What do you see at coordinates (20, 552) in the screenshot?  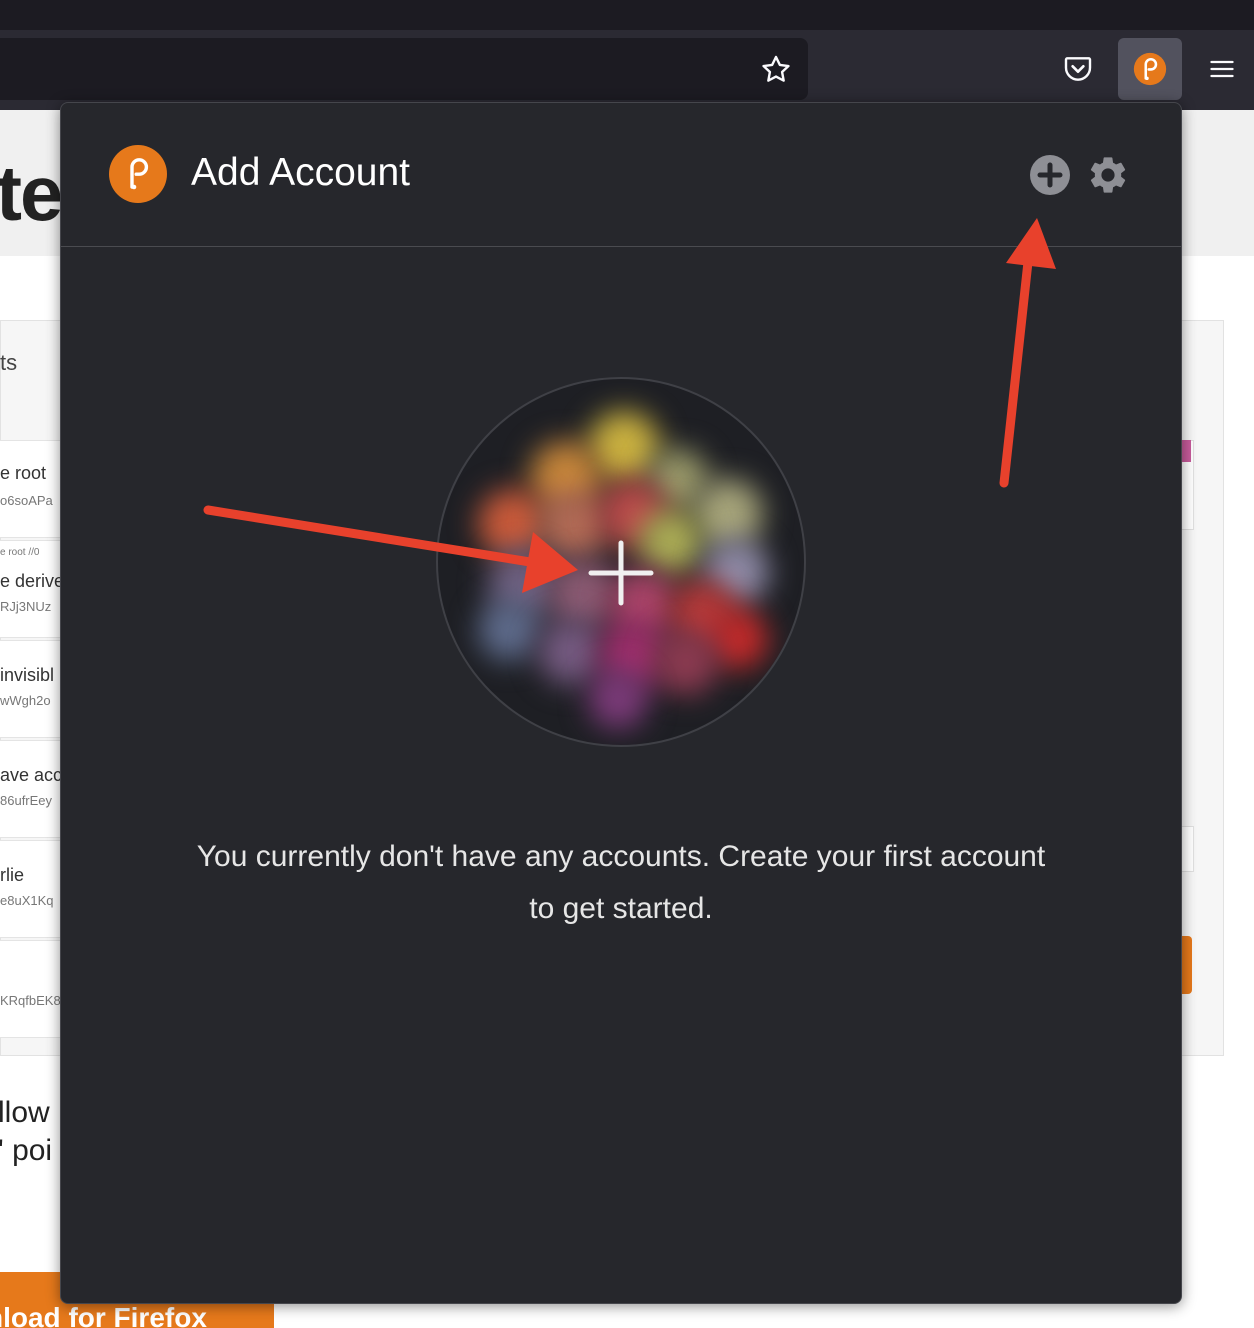 I see `account-derivation-path: e root //0` at bounding box center [20, 552].